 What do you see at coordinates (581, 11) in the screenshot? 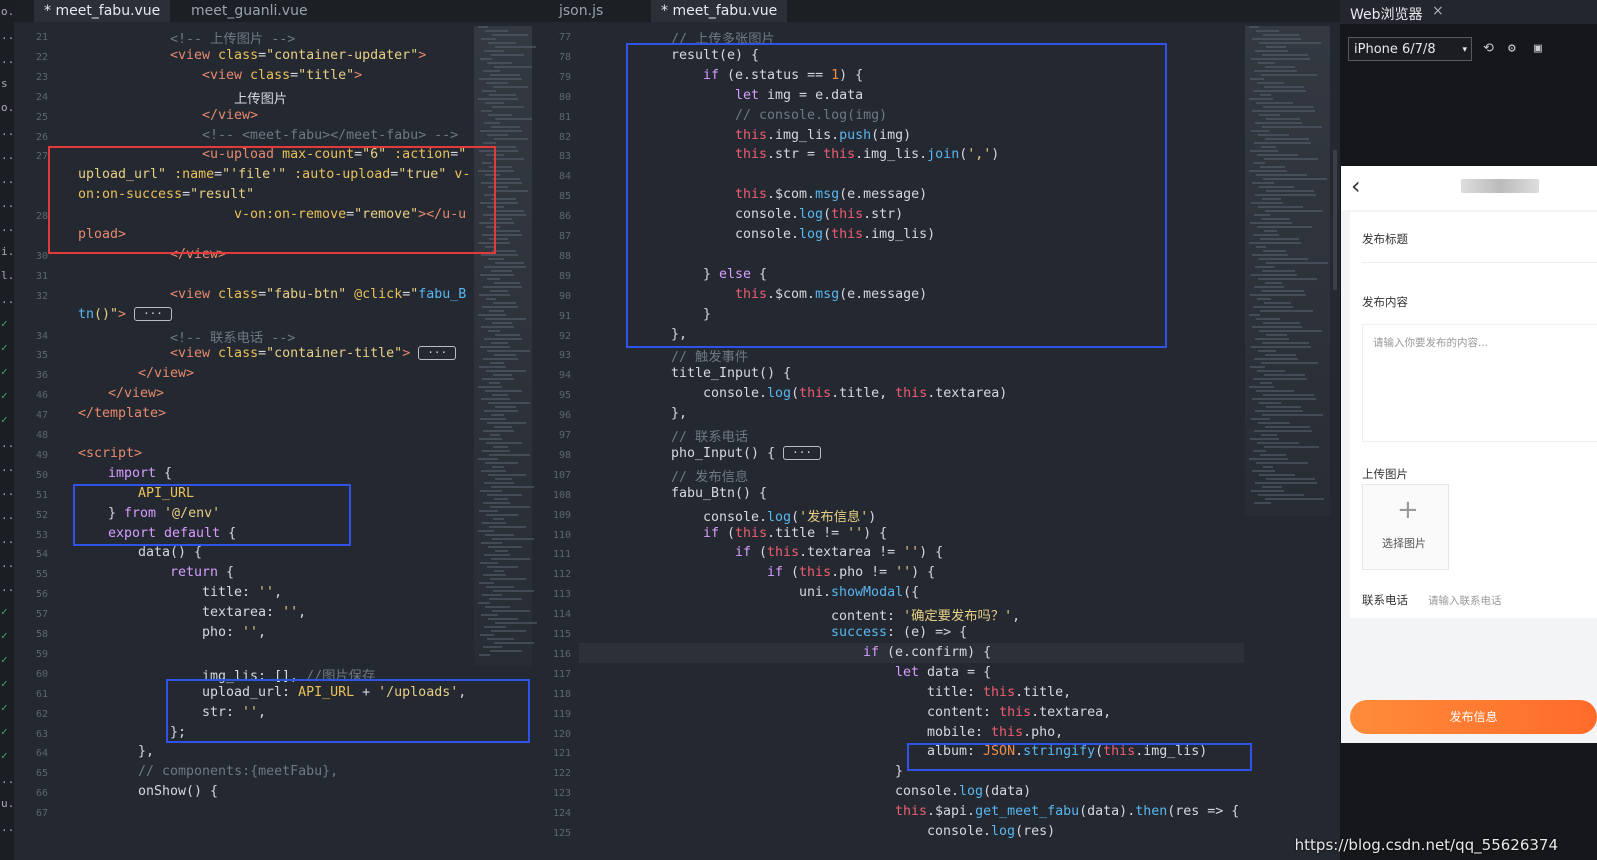
I see `tab-json-js: json.js` at bounding box center [581, 11].